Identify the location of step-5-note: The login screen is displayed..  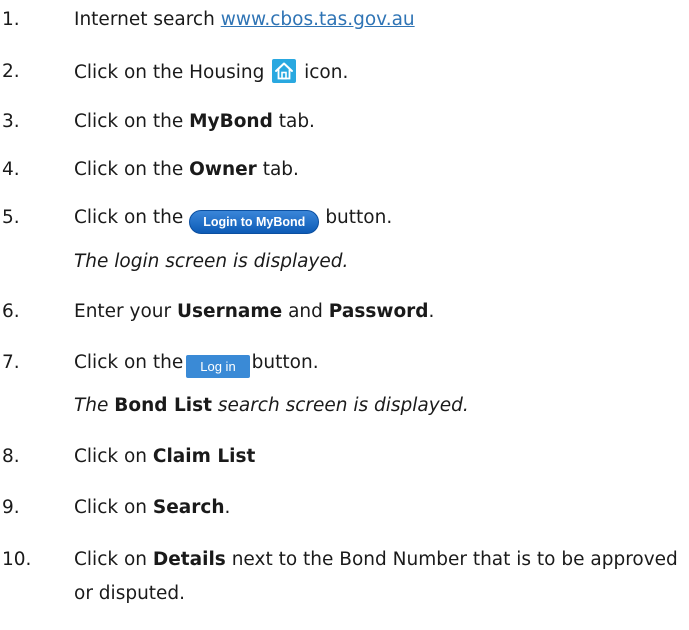
(211, 261).